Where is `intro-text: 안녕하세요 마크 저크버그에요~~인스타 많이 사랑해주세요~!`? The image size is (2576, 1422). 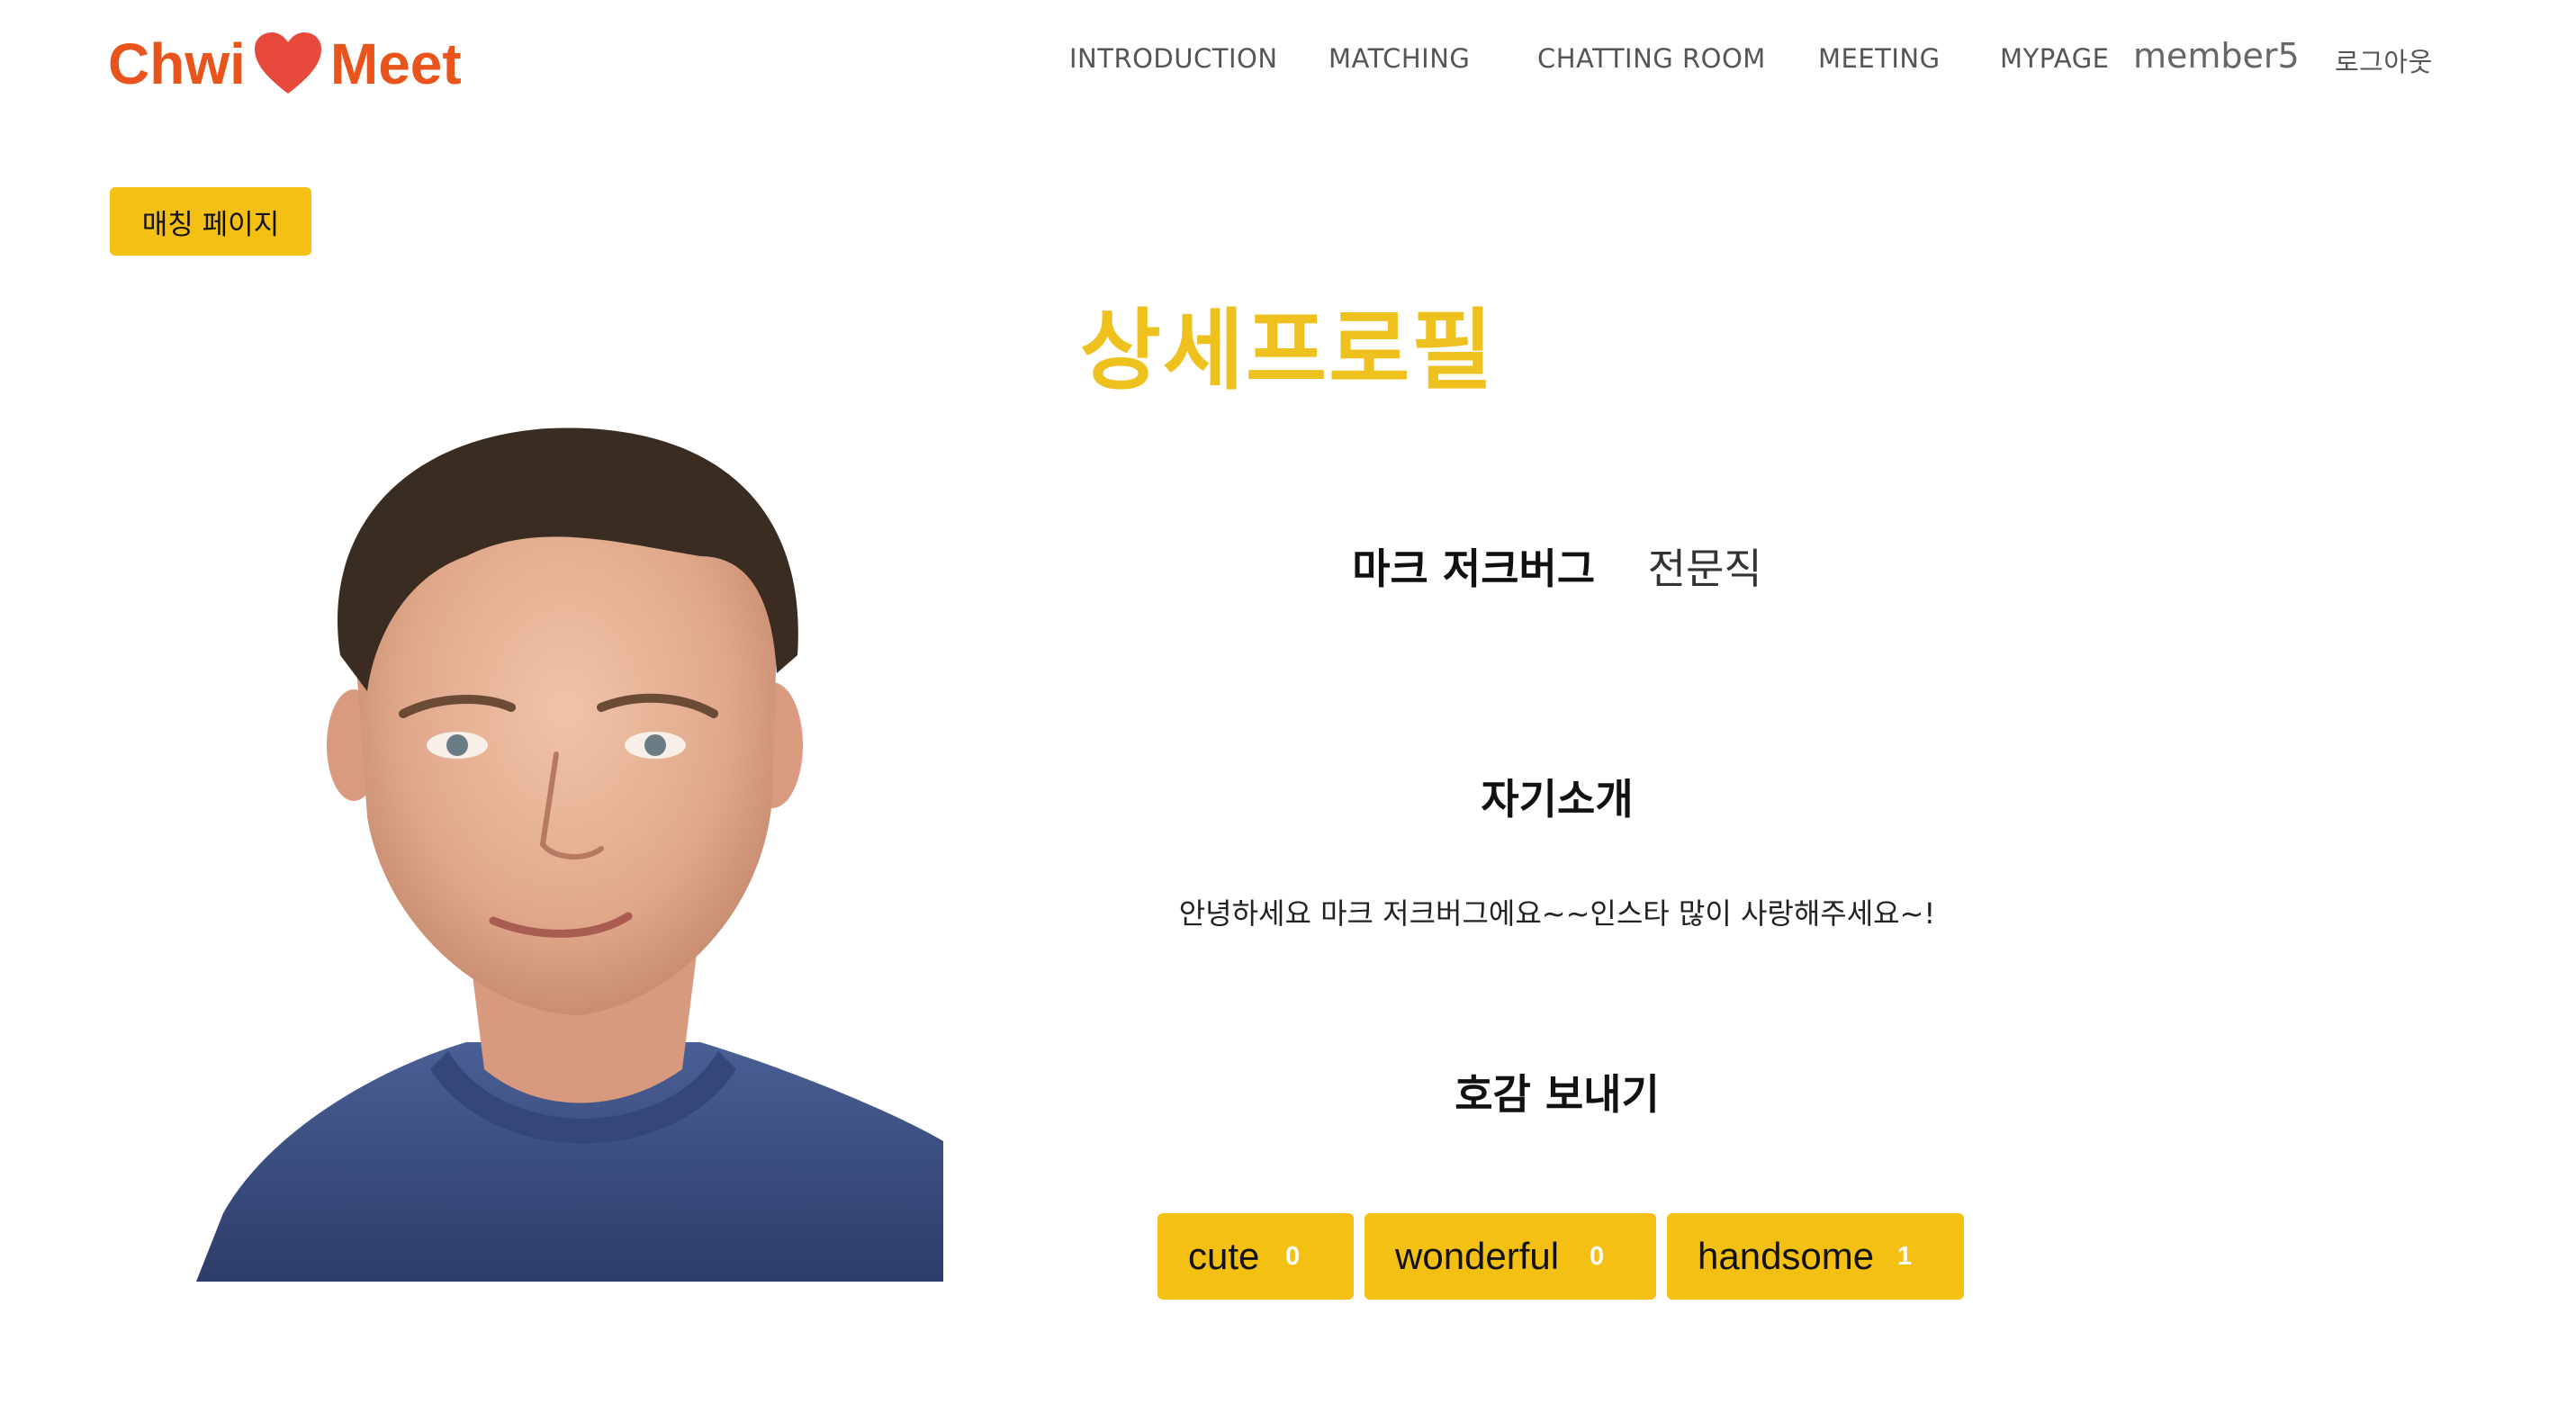
intro-text: 안녕하세요 마크 저크버그에요~~인스타 많이 사랑해주세요~! is located at coordinates (1557, 913).